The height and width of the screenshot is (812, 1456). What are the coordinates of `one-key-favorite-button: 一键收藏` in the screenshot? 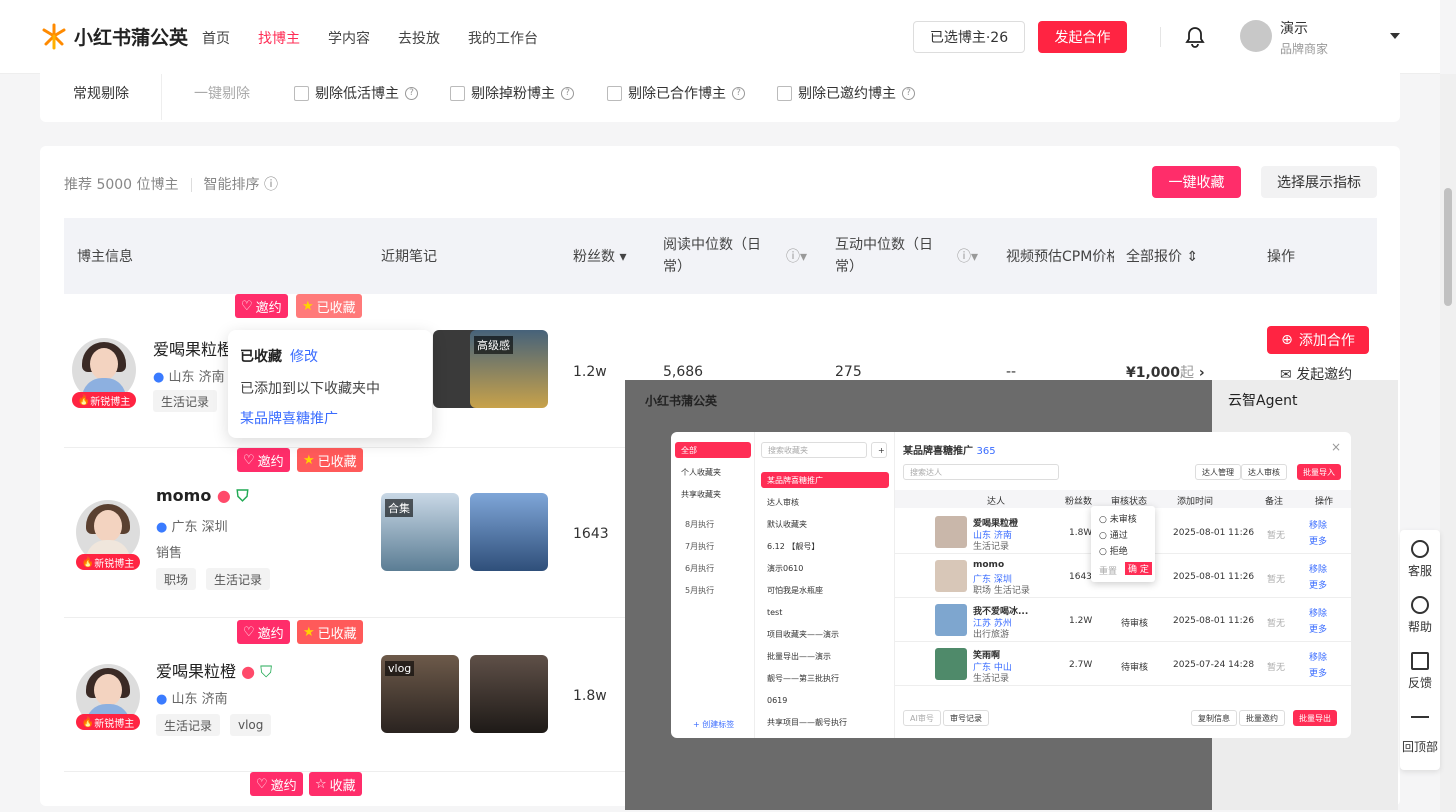 It's located at (1196, 182).